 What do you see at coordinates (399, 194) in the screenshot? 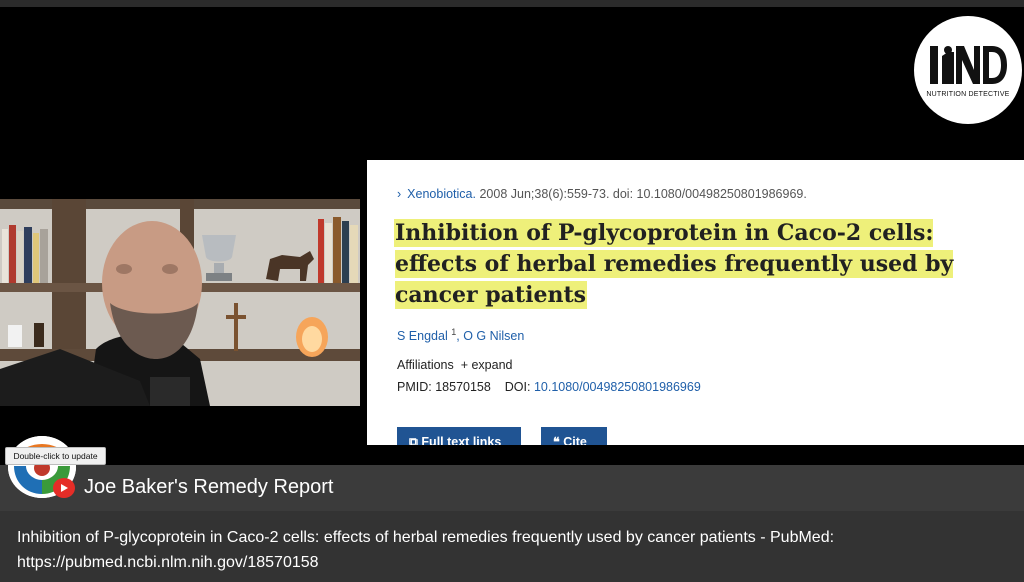
I see `chevron-right-icon: ›` at bounding box center [399, 194].